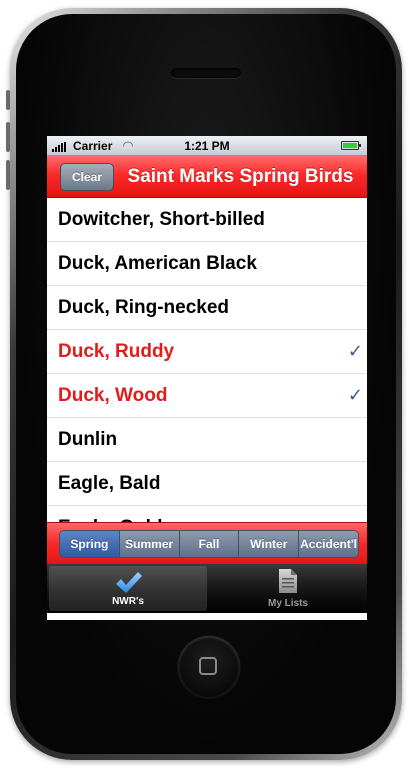  Describe the element at coordinates (328, 544) in the screenshot. I see `season-accidentl-segment: Accident'l` at that location.